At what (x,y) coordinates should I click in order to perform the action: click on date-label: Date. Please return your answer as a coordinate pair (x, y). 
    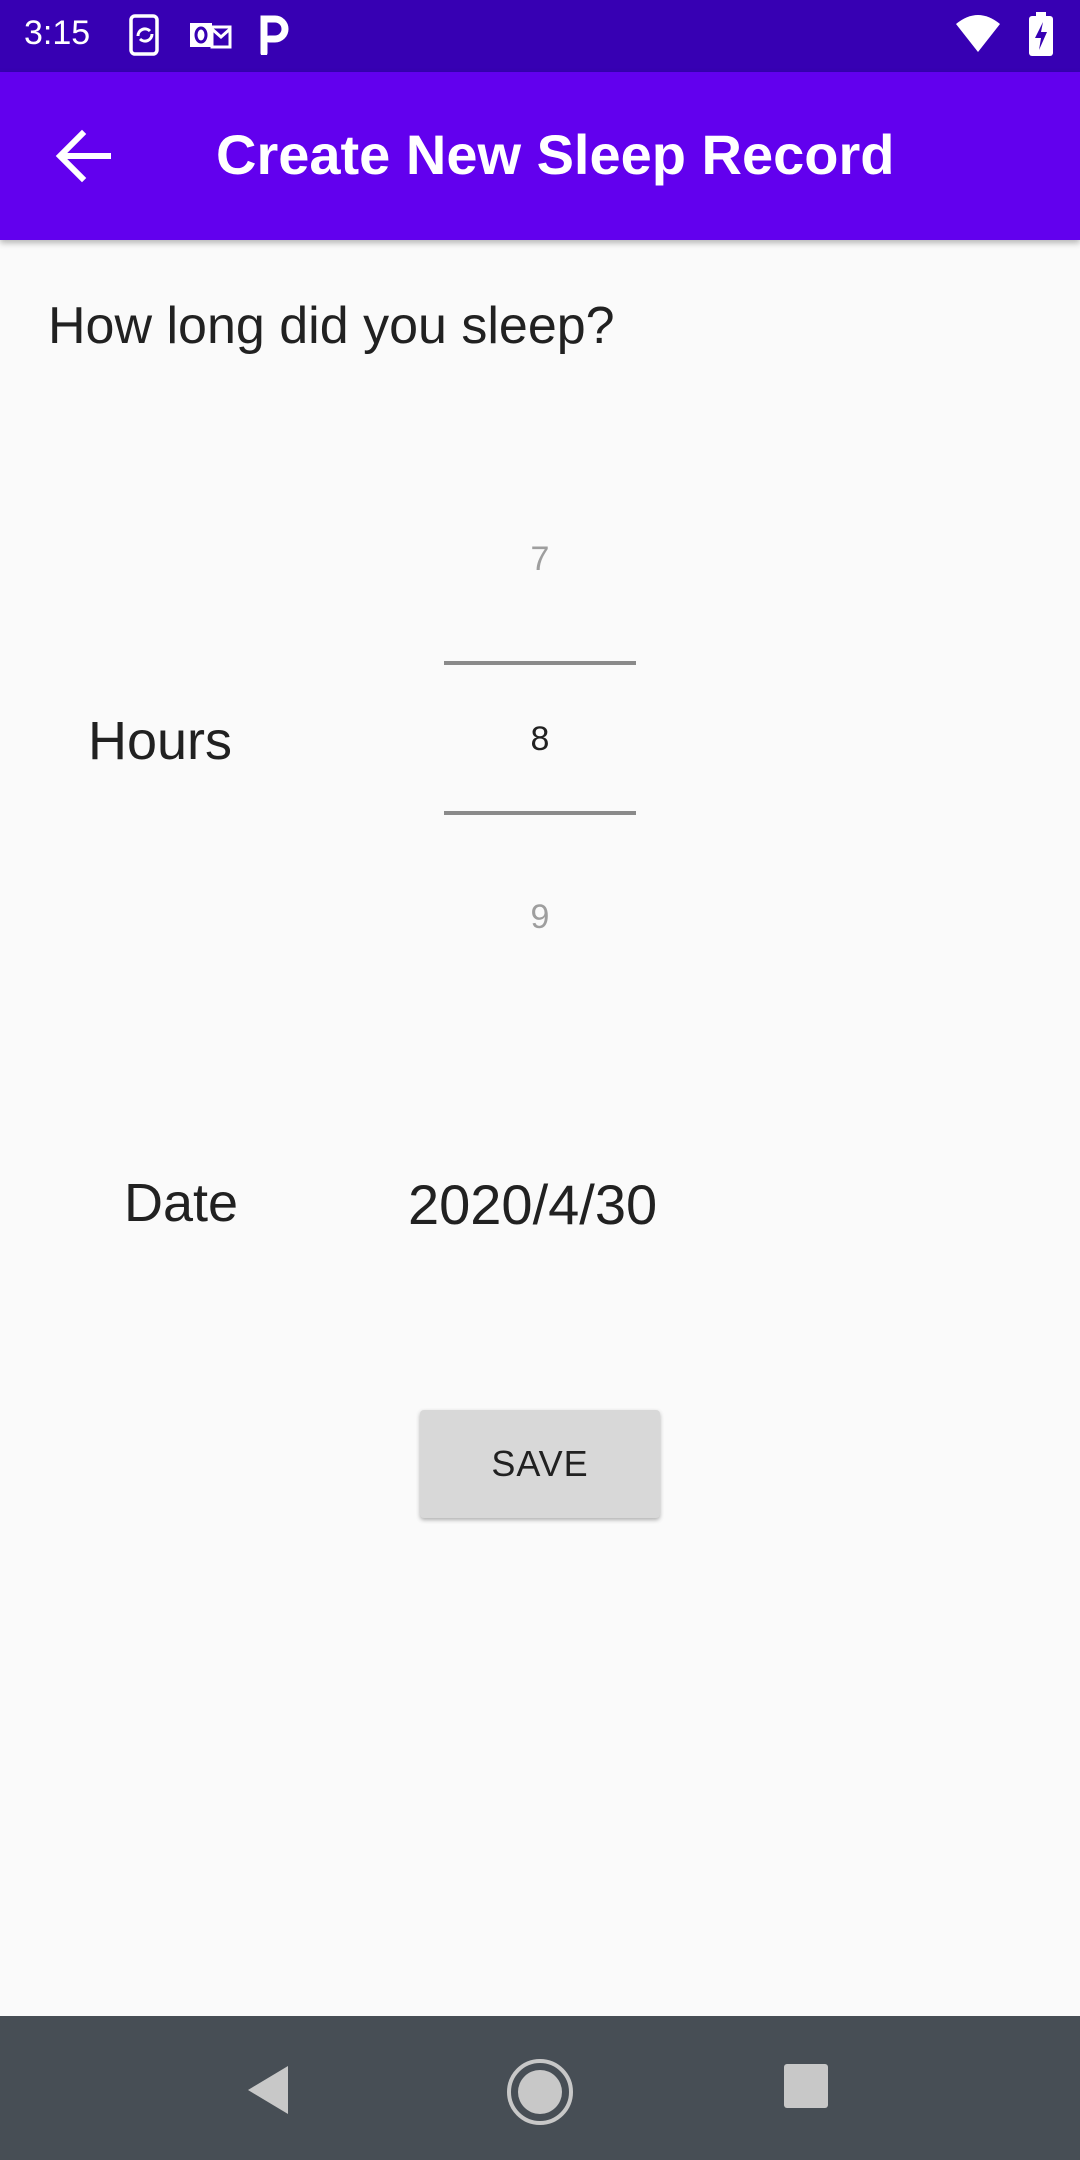
    Looking at the image, I should click on (181, 1203).